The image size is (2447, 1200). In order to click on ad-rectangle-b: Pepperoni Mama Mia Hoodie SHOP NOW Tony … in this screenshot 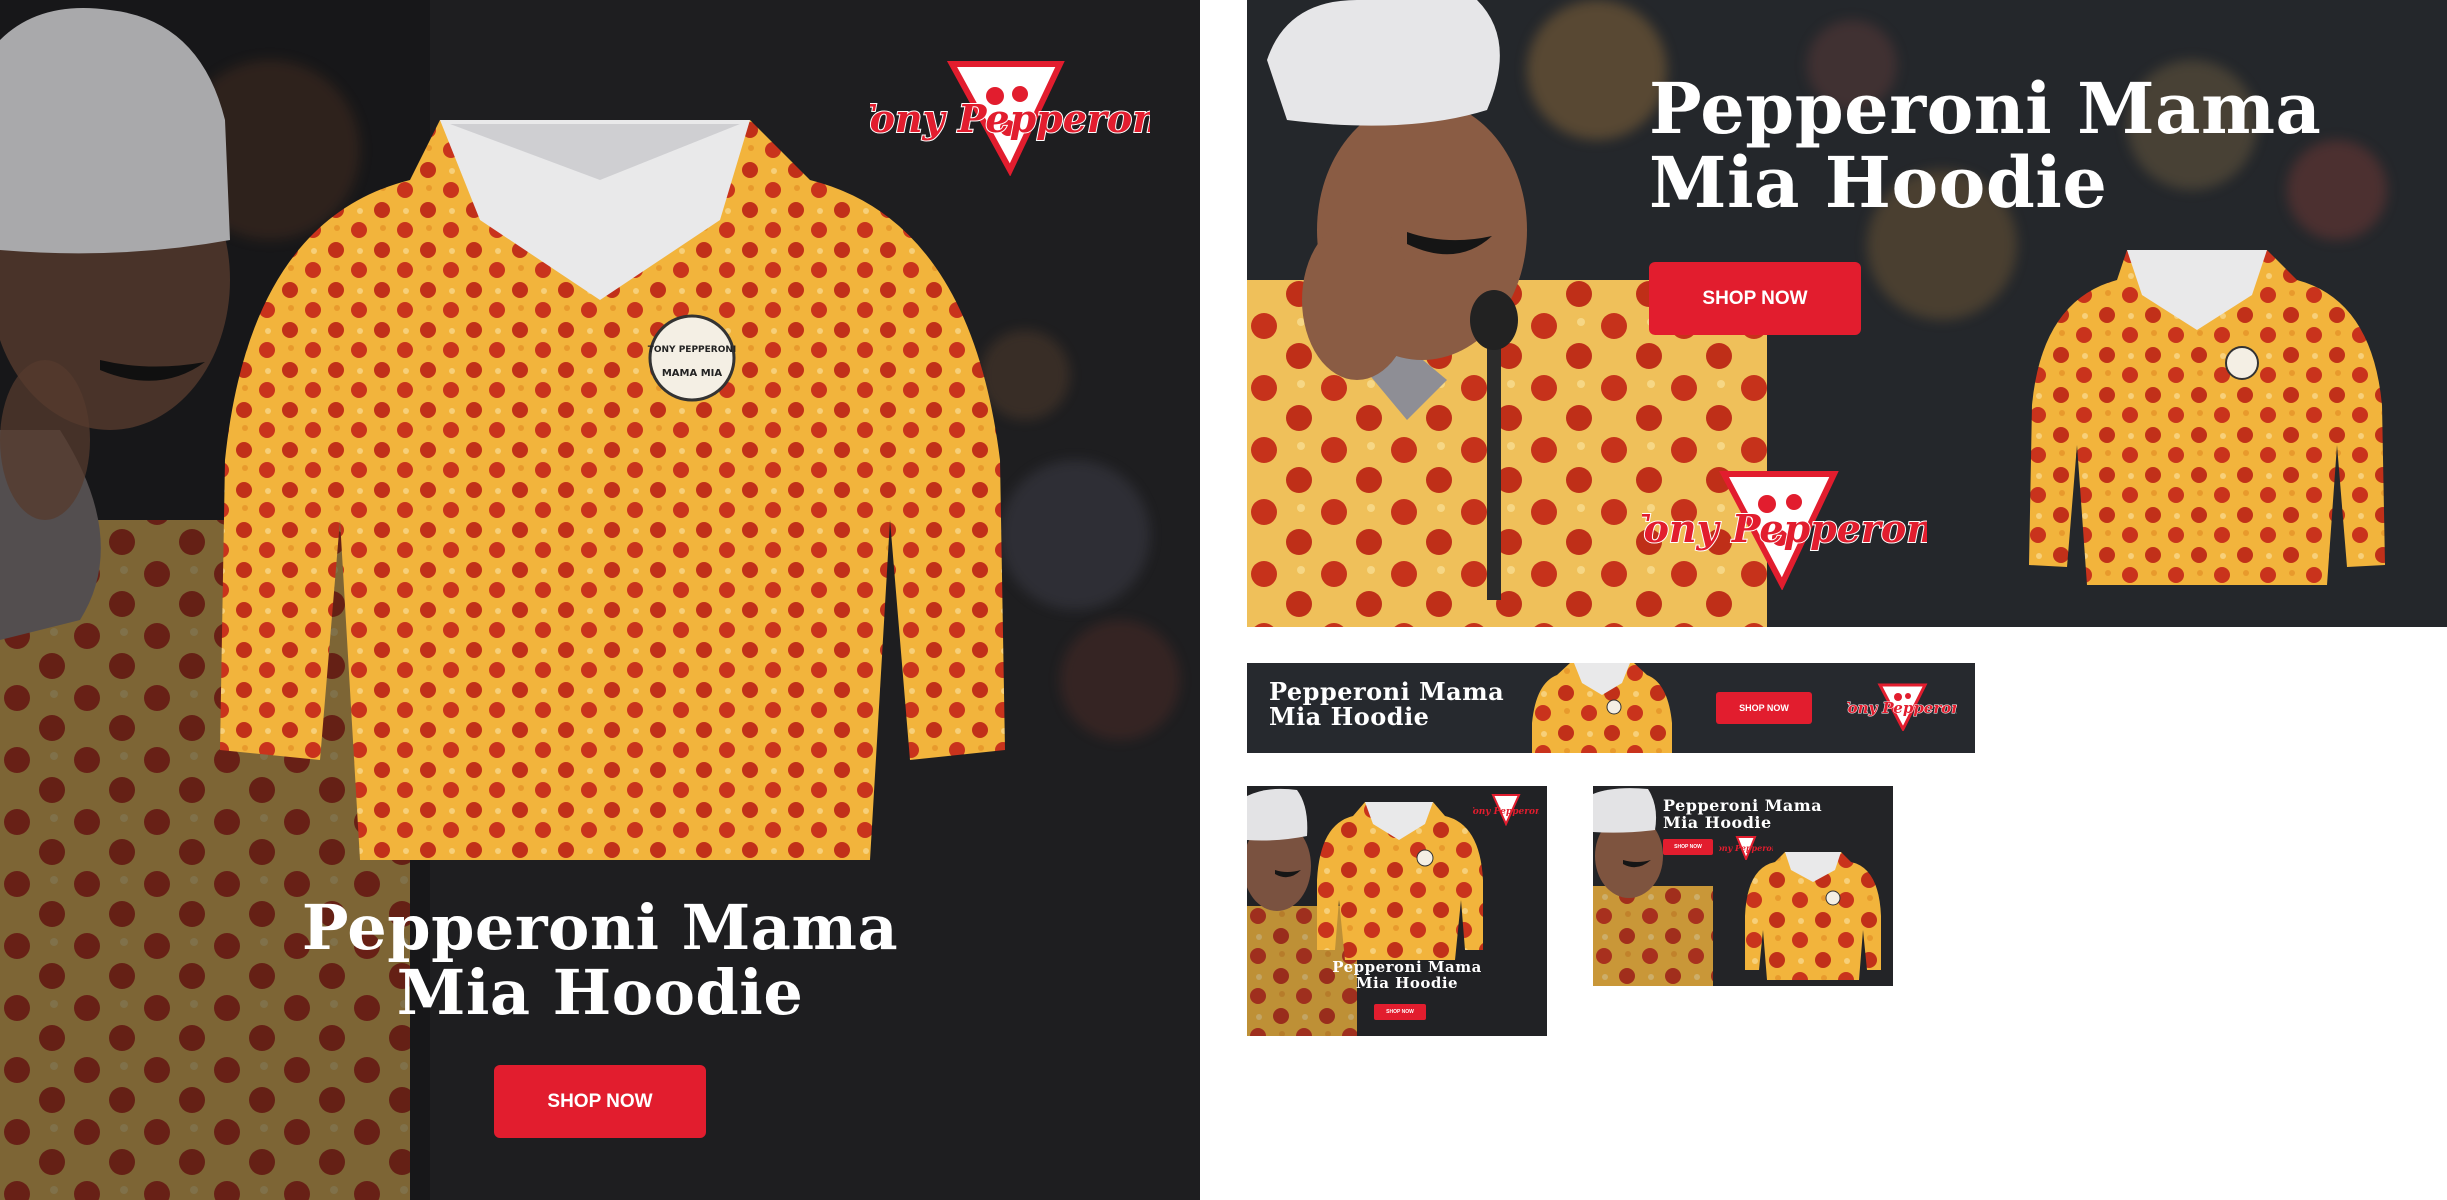, I will do `click(1743, 886)`.